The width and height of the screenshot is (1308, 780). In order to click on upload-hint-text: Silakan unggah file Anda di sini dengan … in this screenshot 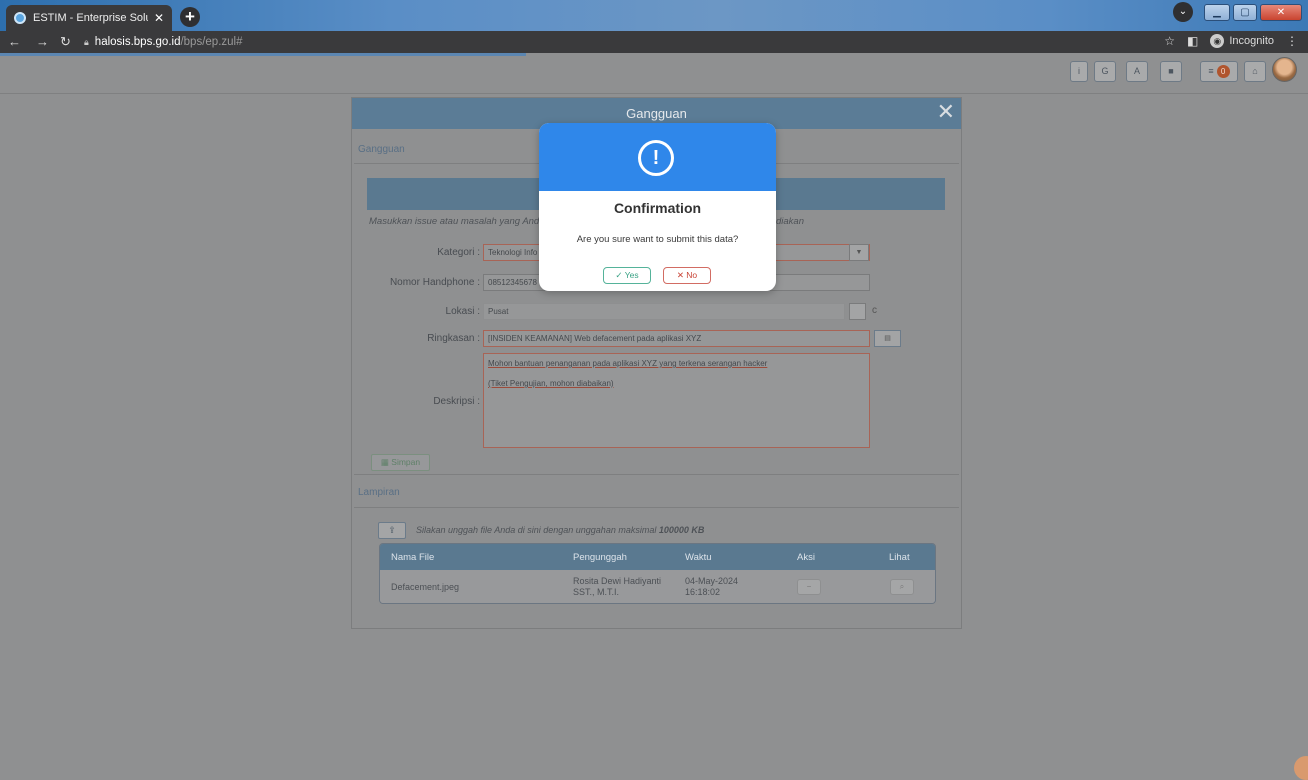, I will do `click(536, 530)`.